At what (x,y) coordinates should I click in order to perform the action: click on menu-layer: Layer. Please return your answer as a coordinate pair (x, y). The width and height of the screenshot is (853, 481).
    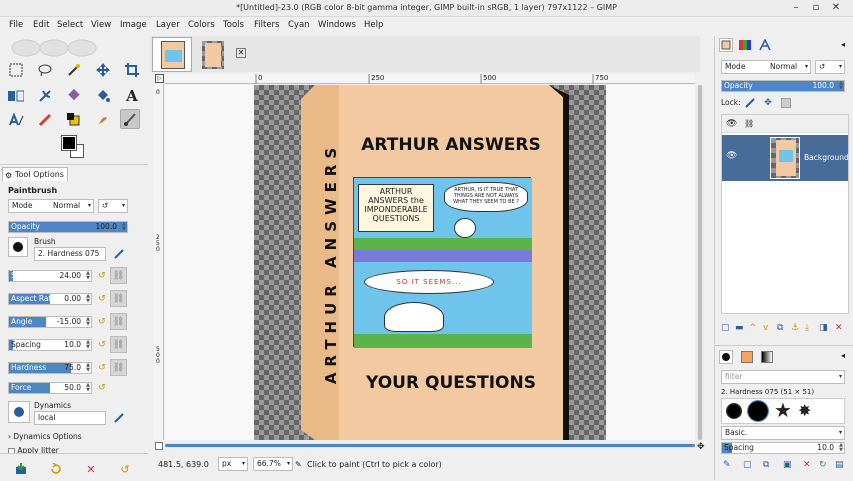
    Looking at the image, I should click on (168, 25).